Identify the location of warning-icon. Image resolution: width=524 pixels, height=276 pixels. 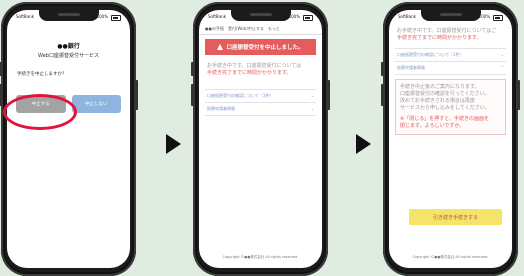
(220, 47).